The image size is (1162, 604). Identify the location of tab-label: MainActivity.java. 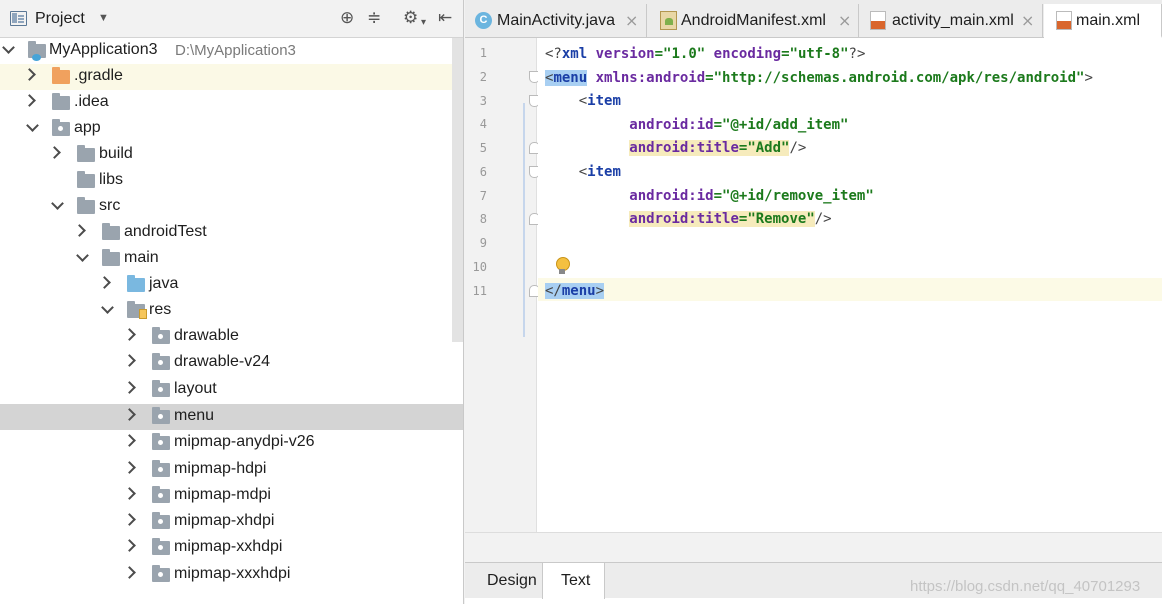
(556, 20).